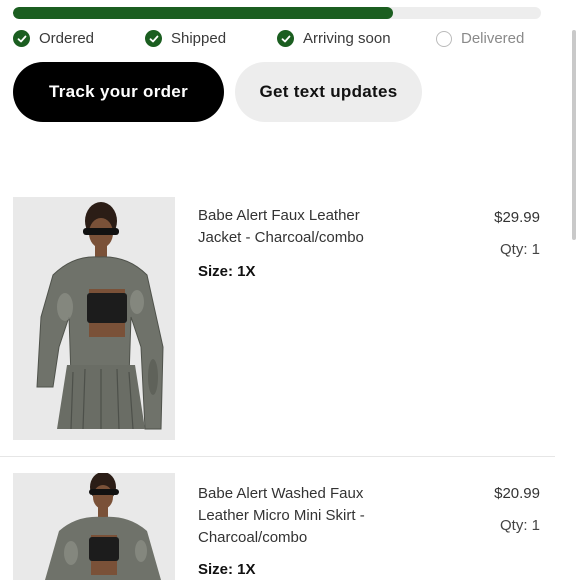 The width and height of the screenshot is (580, 580). I want to click on step-label: Delivered, so click(493, 38).